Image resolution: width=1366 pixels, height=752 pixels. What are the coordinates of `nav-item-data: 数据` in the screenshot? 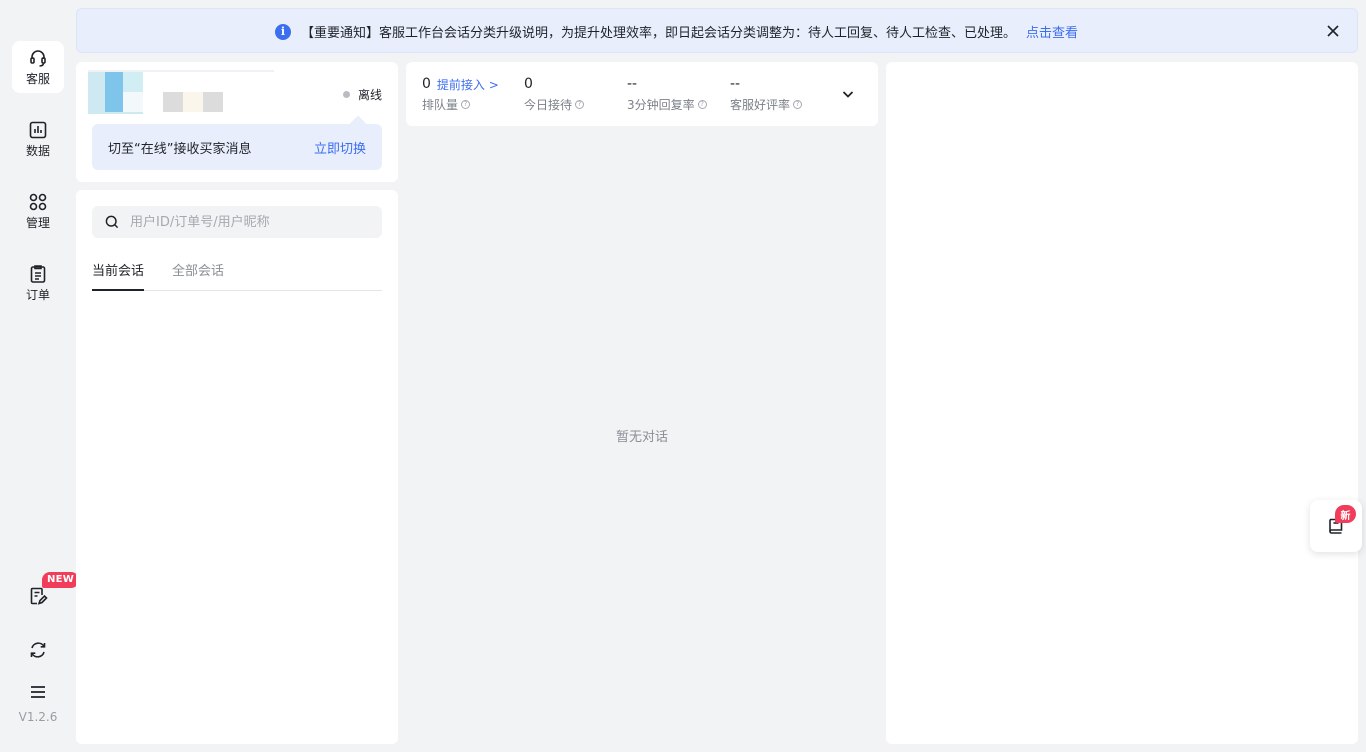 It's located at (38, 139).